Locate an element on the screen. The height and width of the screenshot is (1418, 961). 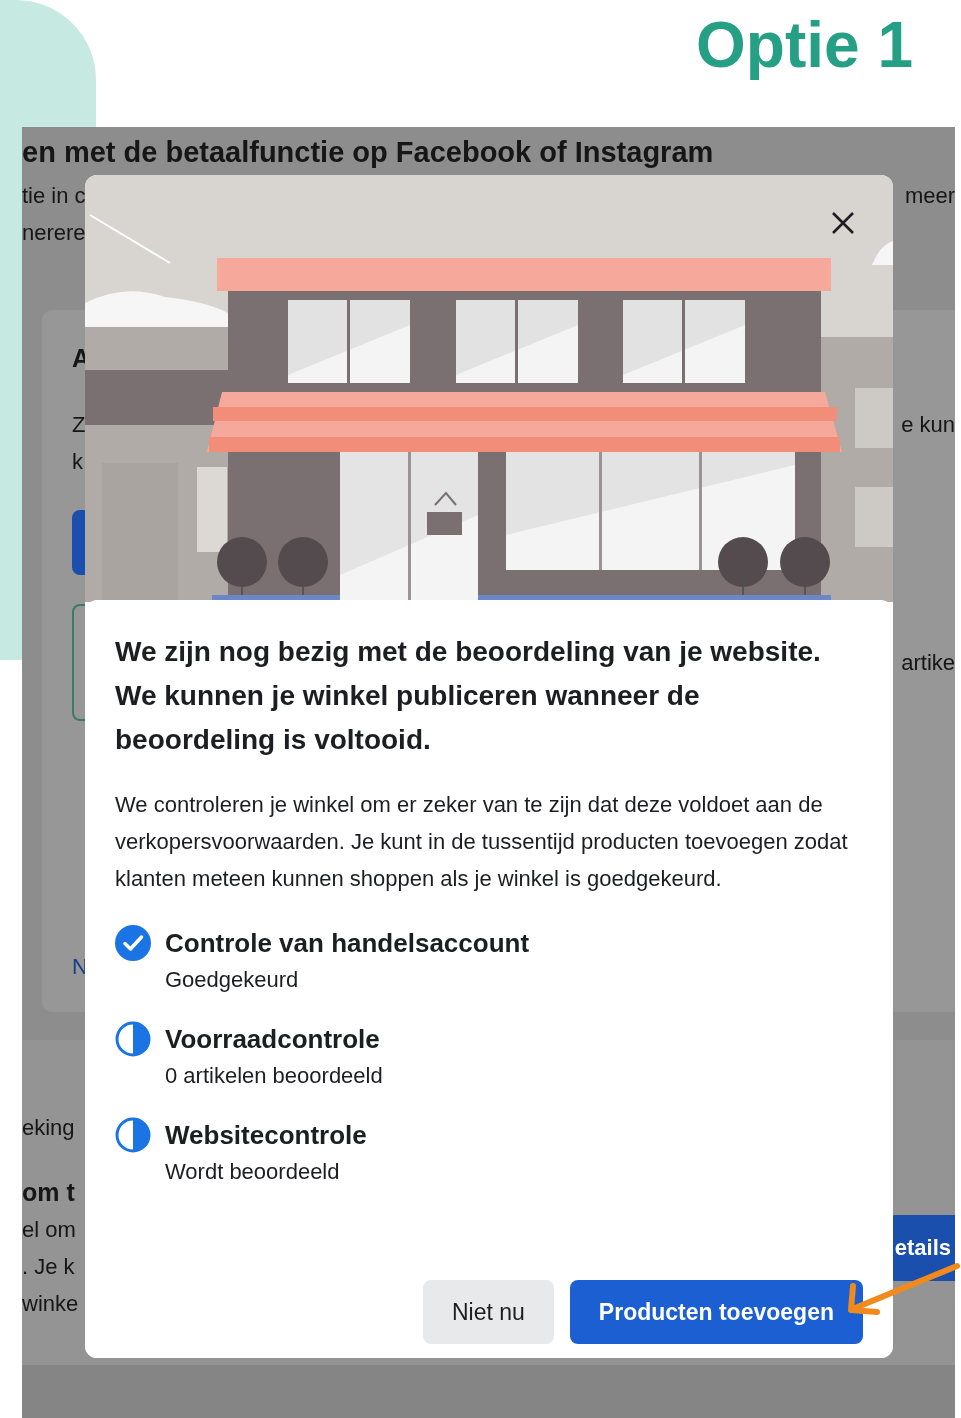
check-title: Websitecontrole is located at coordinates (266, 1135).